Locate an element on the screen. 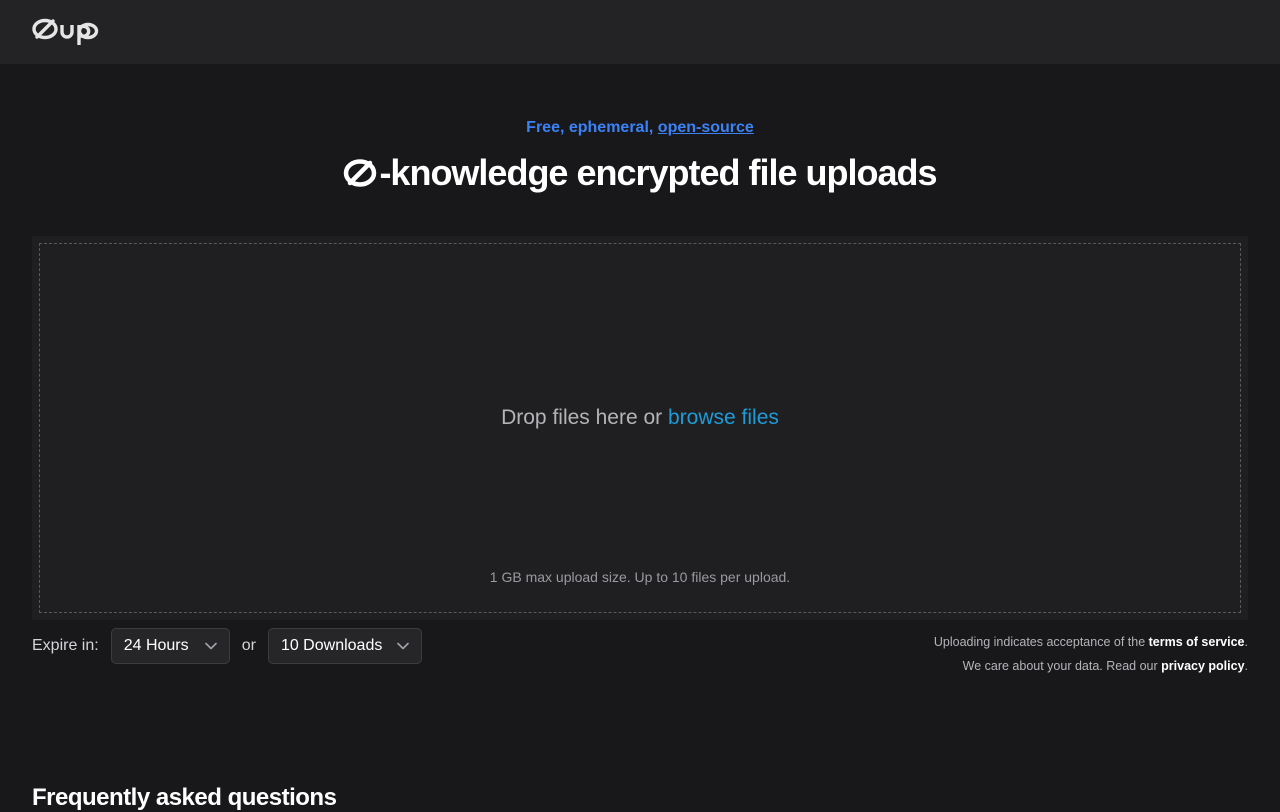 The image size is (1280, 812). privacy-period: . is located at coordinates (1246, 666).